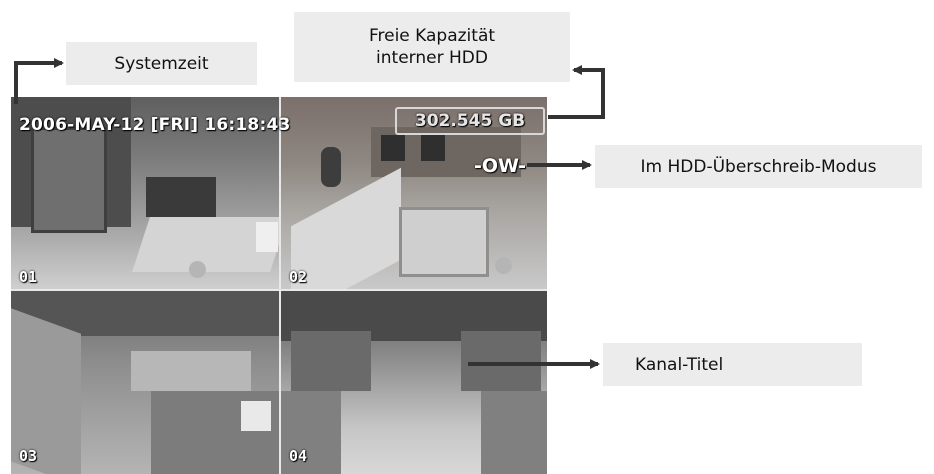 Image resolution: width=934 pixels, height=474 pixels. What do you see at coordinates (432, 47) in the screenshot?
I see `label-freie-kapazitaet: Freie Kapazität interner HDD` at bounding box center [432, 47].